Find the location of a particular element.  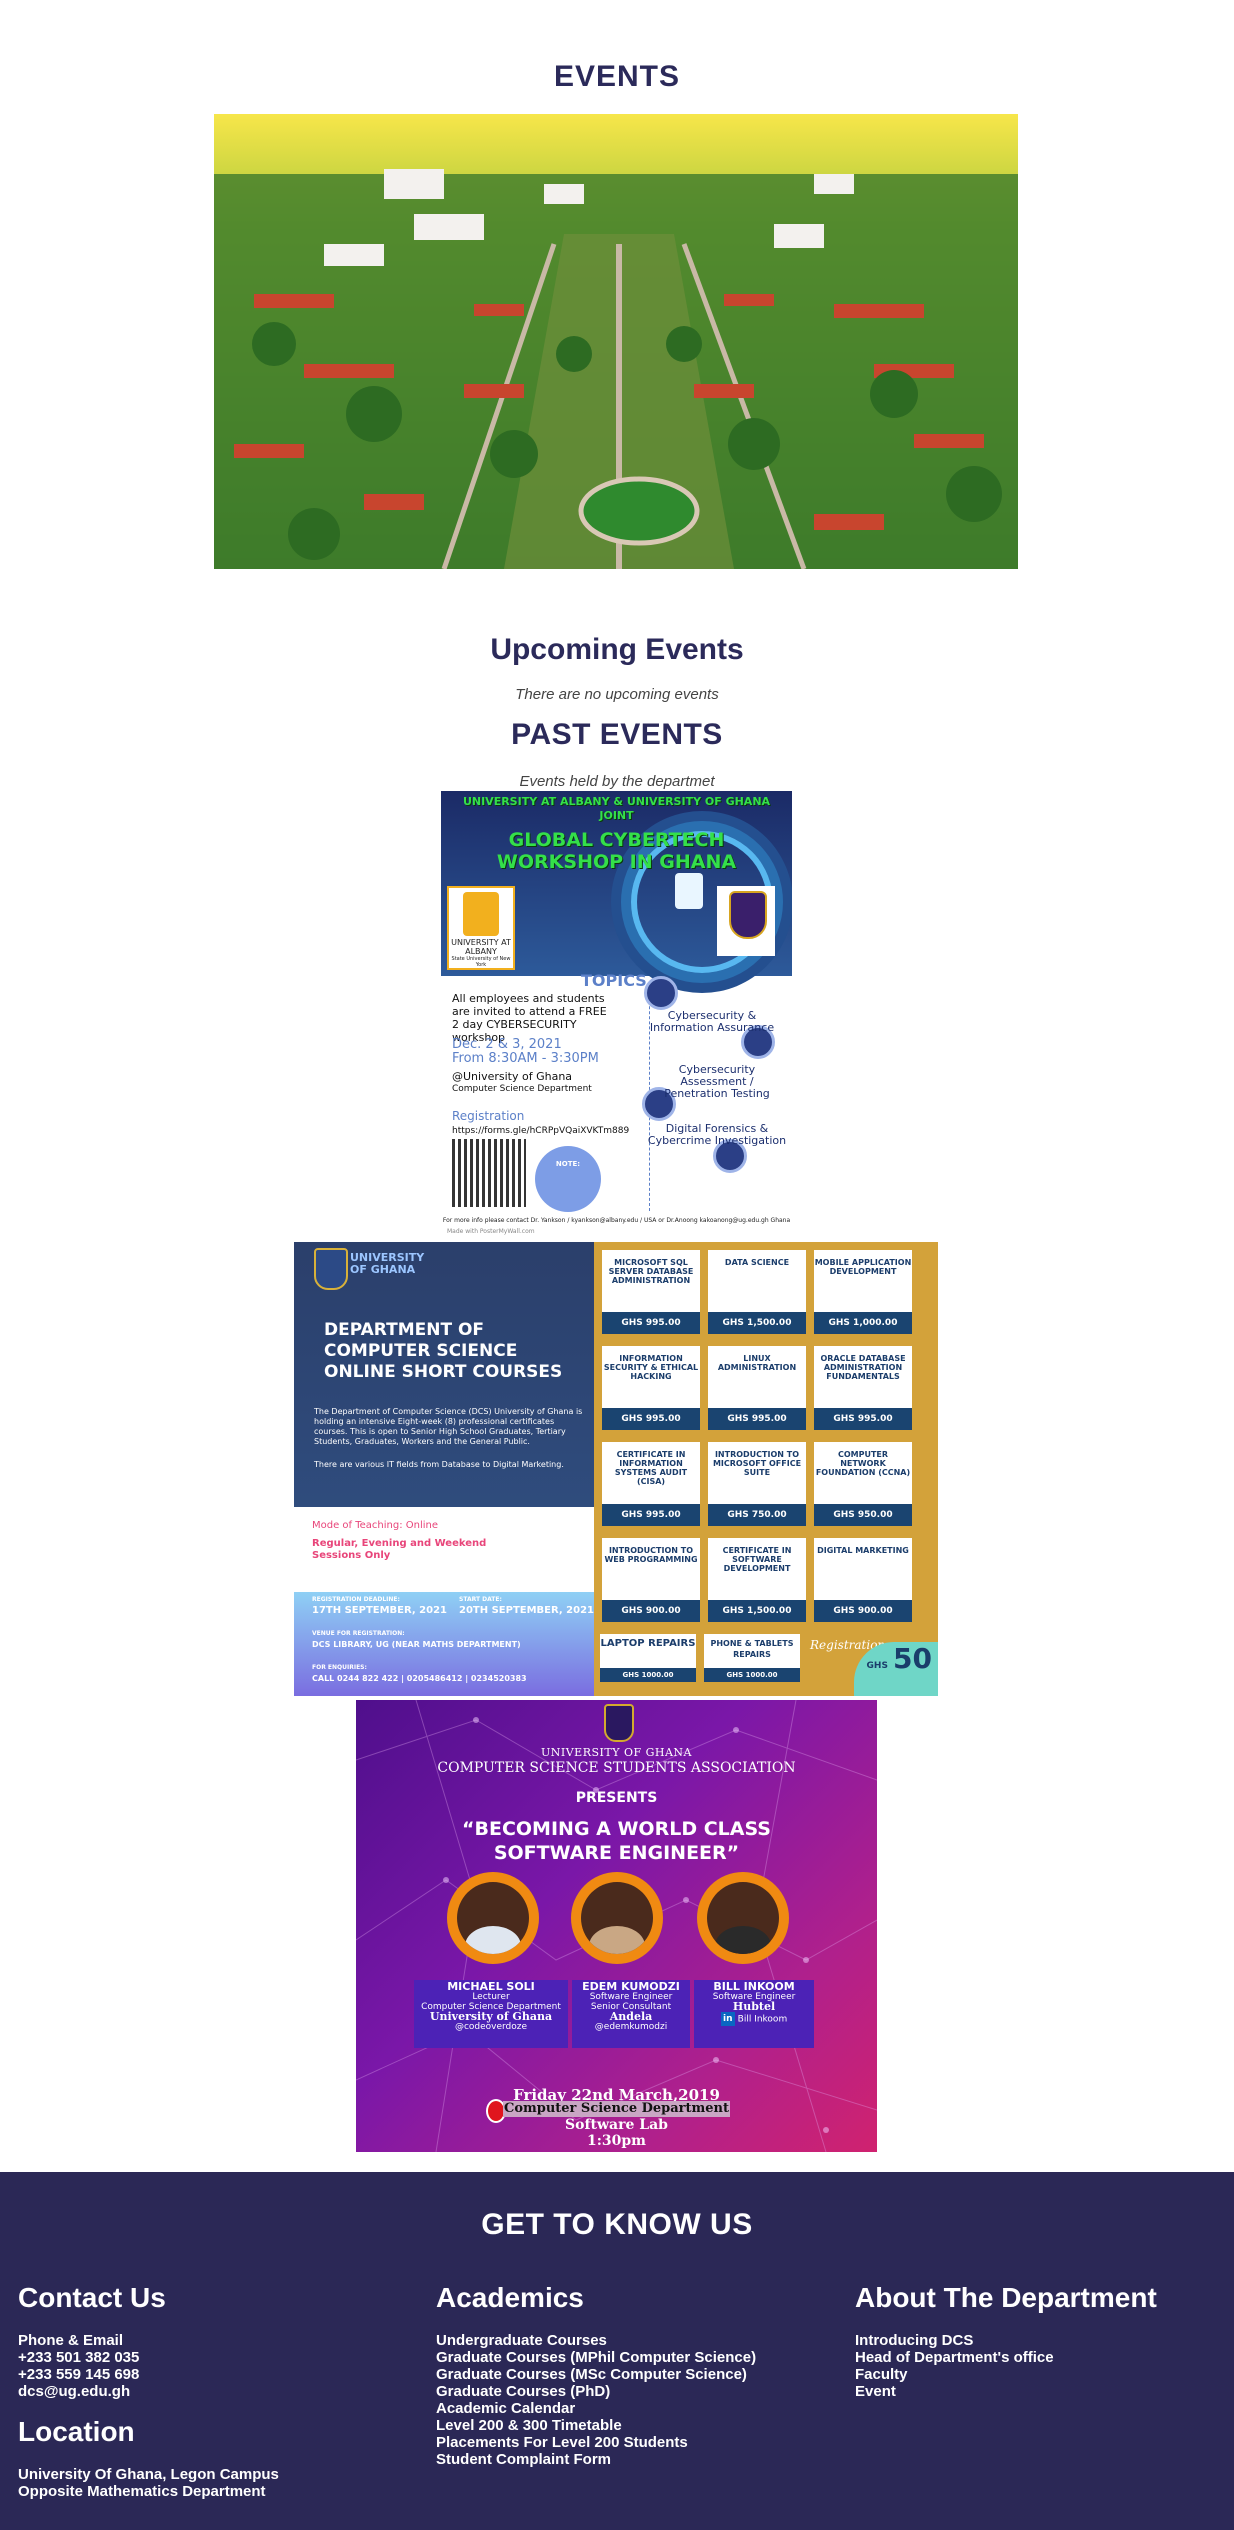

upcoming-empty-message: There are no upcoming events is located at coordinates (617, 694).